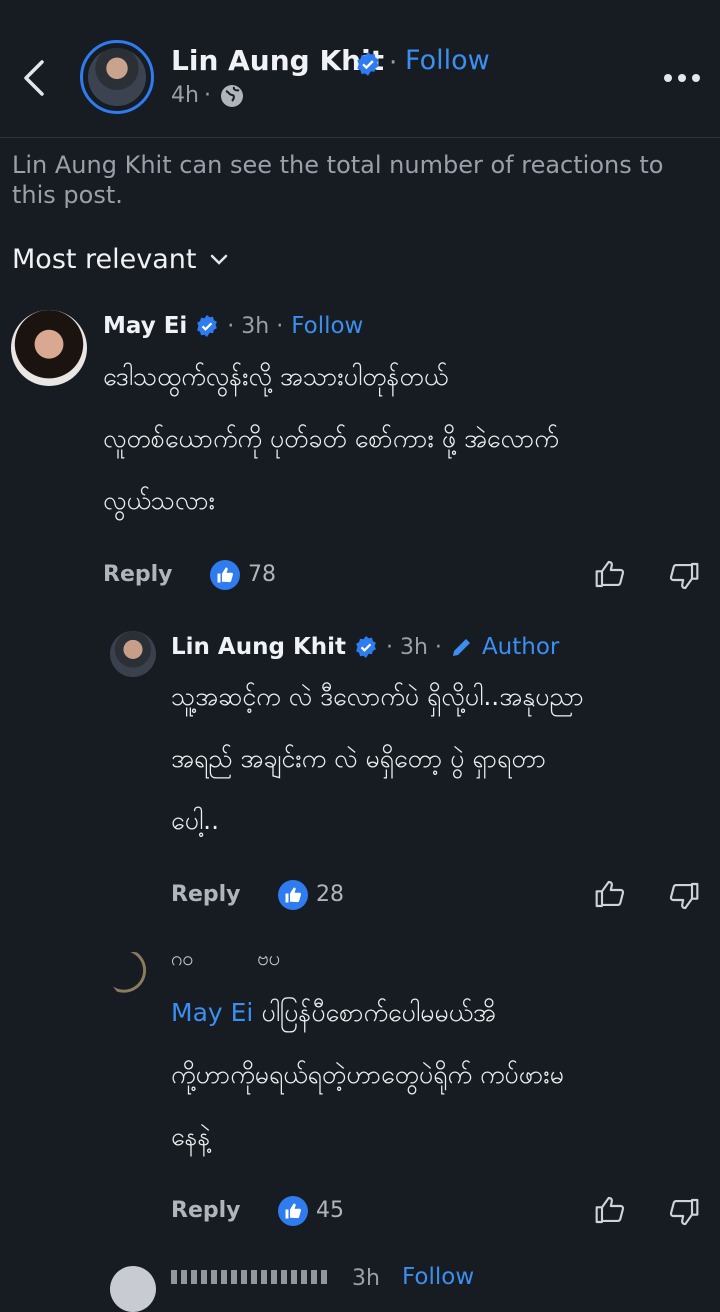  What do you see at coordinates (366, 1278) in the screenshot?
I see `comment-time: 3h` at bounding box center [366, 1278].